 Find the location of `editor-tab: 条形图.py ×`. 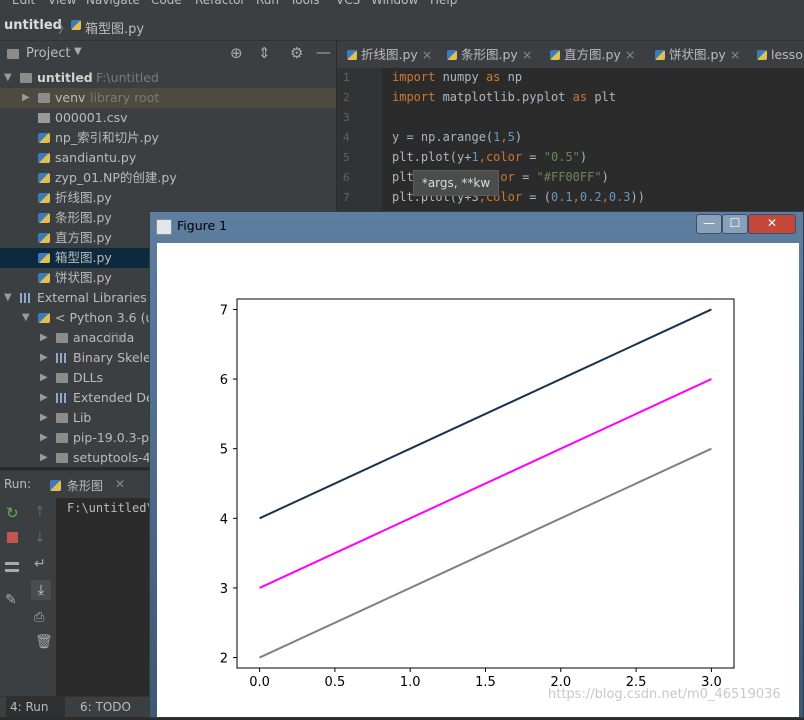

editor-tab: 条形图.py × is located at coordinates (489, 54).